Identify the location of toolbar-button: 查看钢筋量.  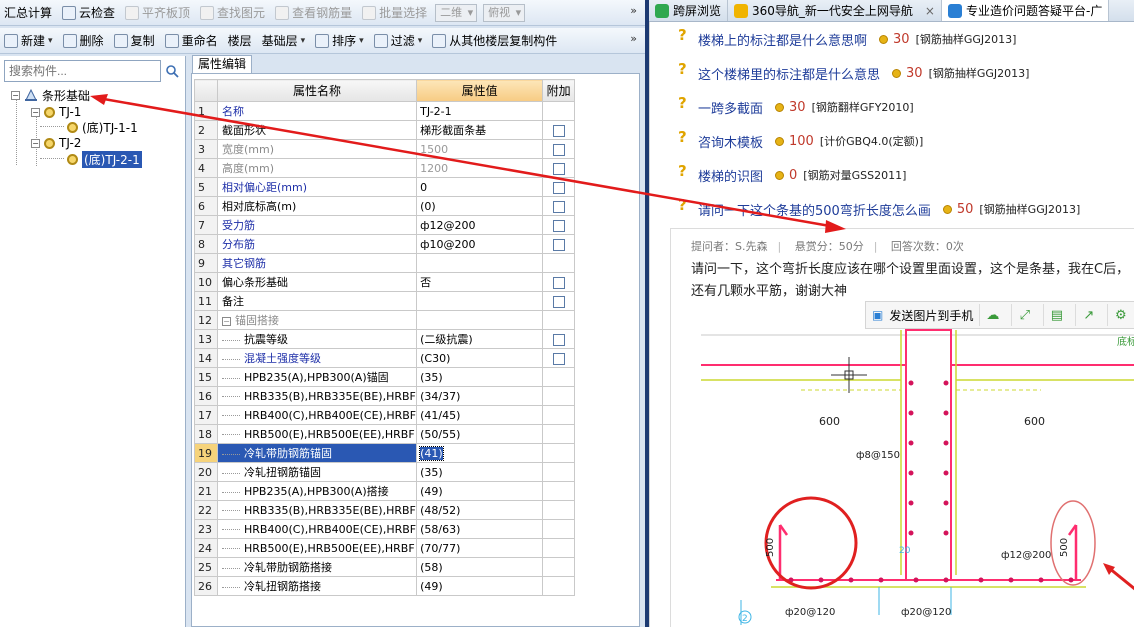
(313, 13).